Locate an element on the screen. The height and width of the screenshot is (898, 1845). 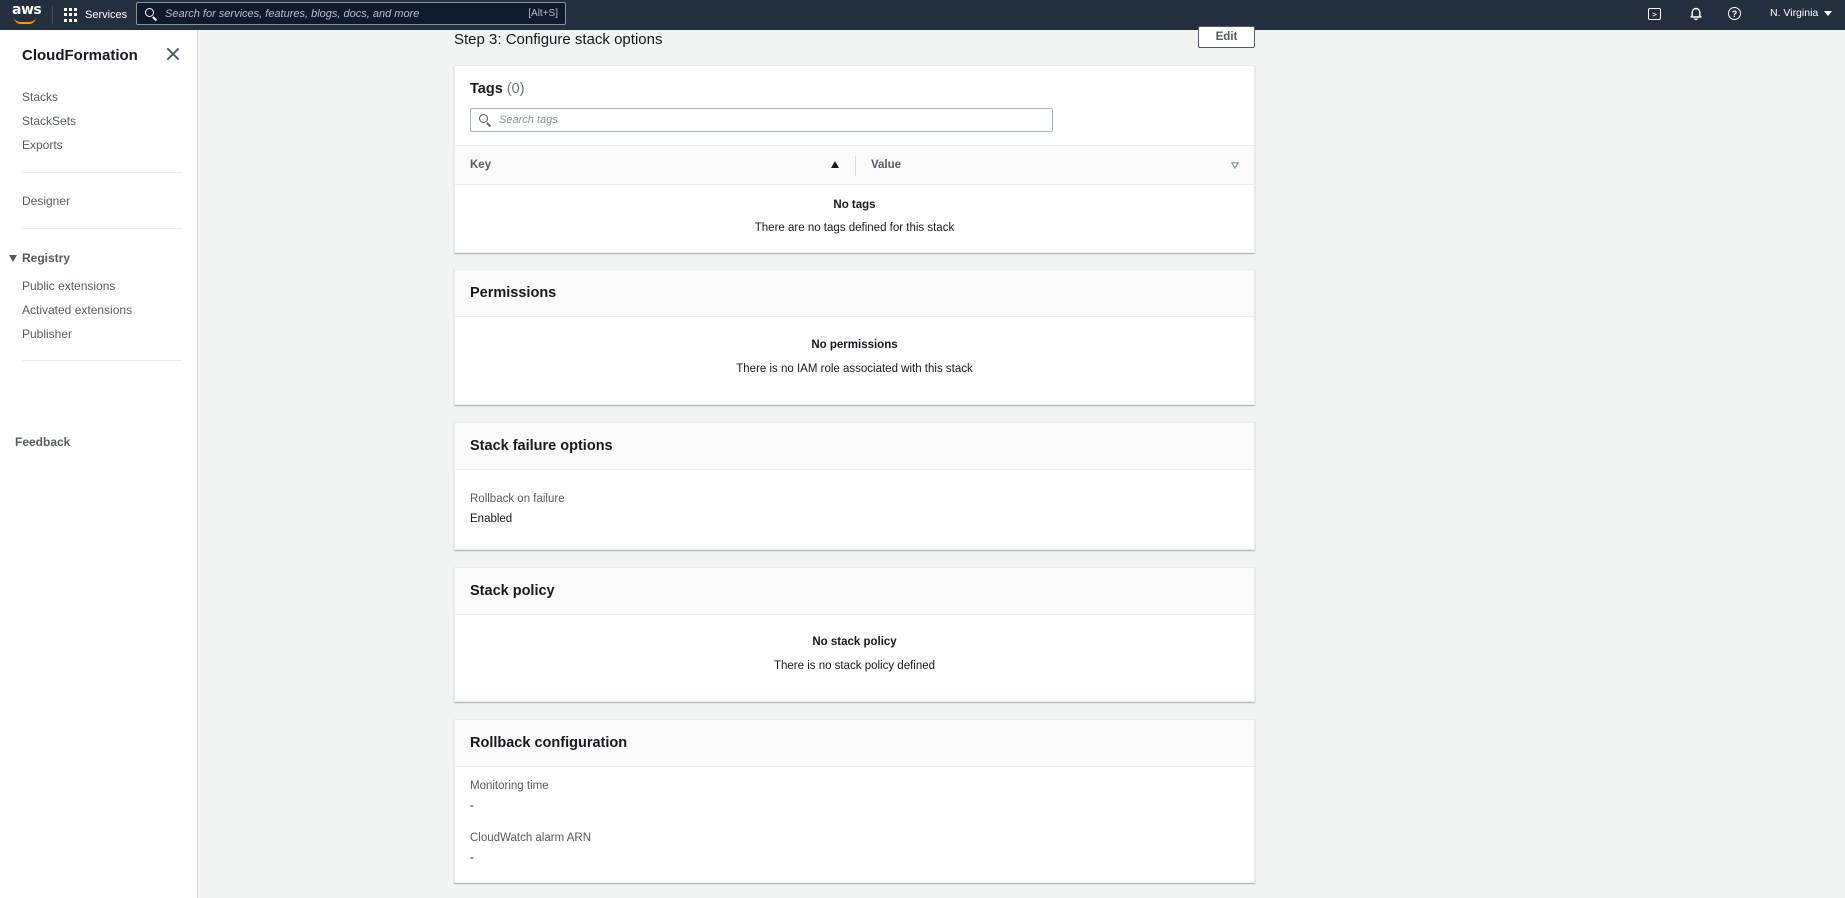
aws-smile-icon is located at coordinates (25, 20).